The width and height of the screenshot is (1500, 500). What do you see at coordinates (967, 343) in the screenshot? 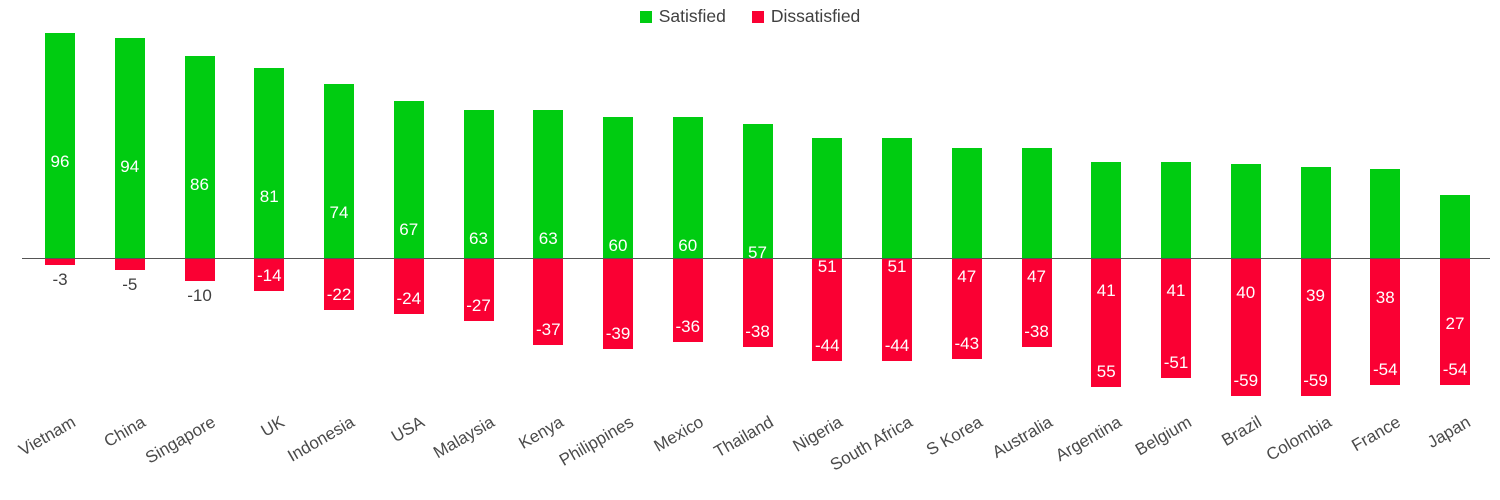
I see `bar-value-dissatisfied: -43` at bounding box center [967, 343].